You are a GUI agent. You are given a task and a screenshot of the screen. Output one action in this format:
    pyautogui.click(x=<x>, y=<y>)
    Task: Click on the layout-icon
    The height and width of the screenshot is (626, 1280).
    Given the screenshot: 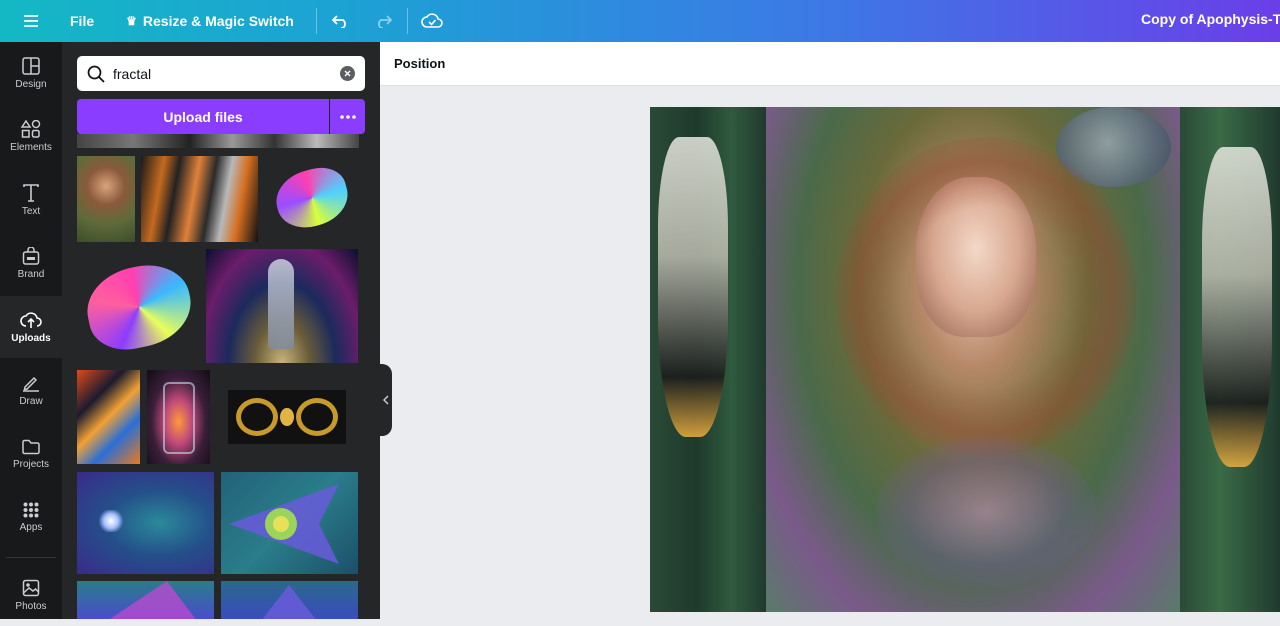 What is the action you would take?
    pyautogui.click(x=31, y=65)
    